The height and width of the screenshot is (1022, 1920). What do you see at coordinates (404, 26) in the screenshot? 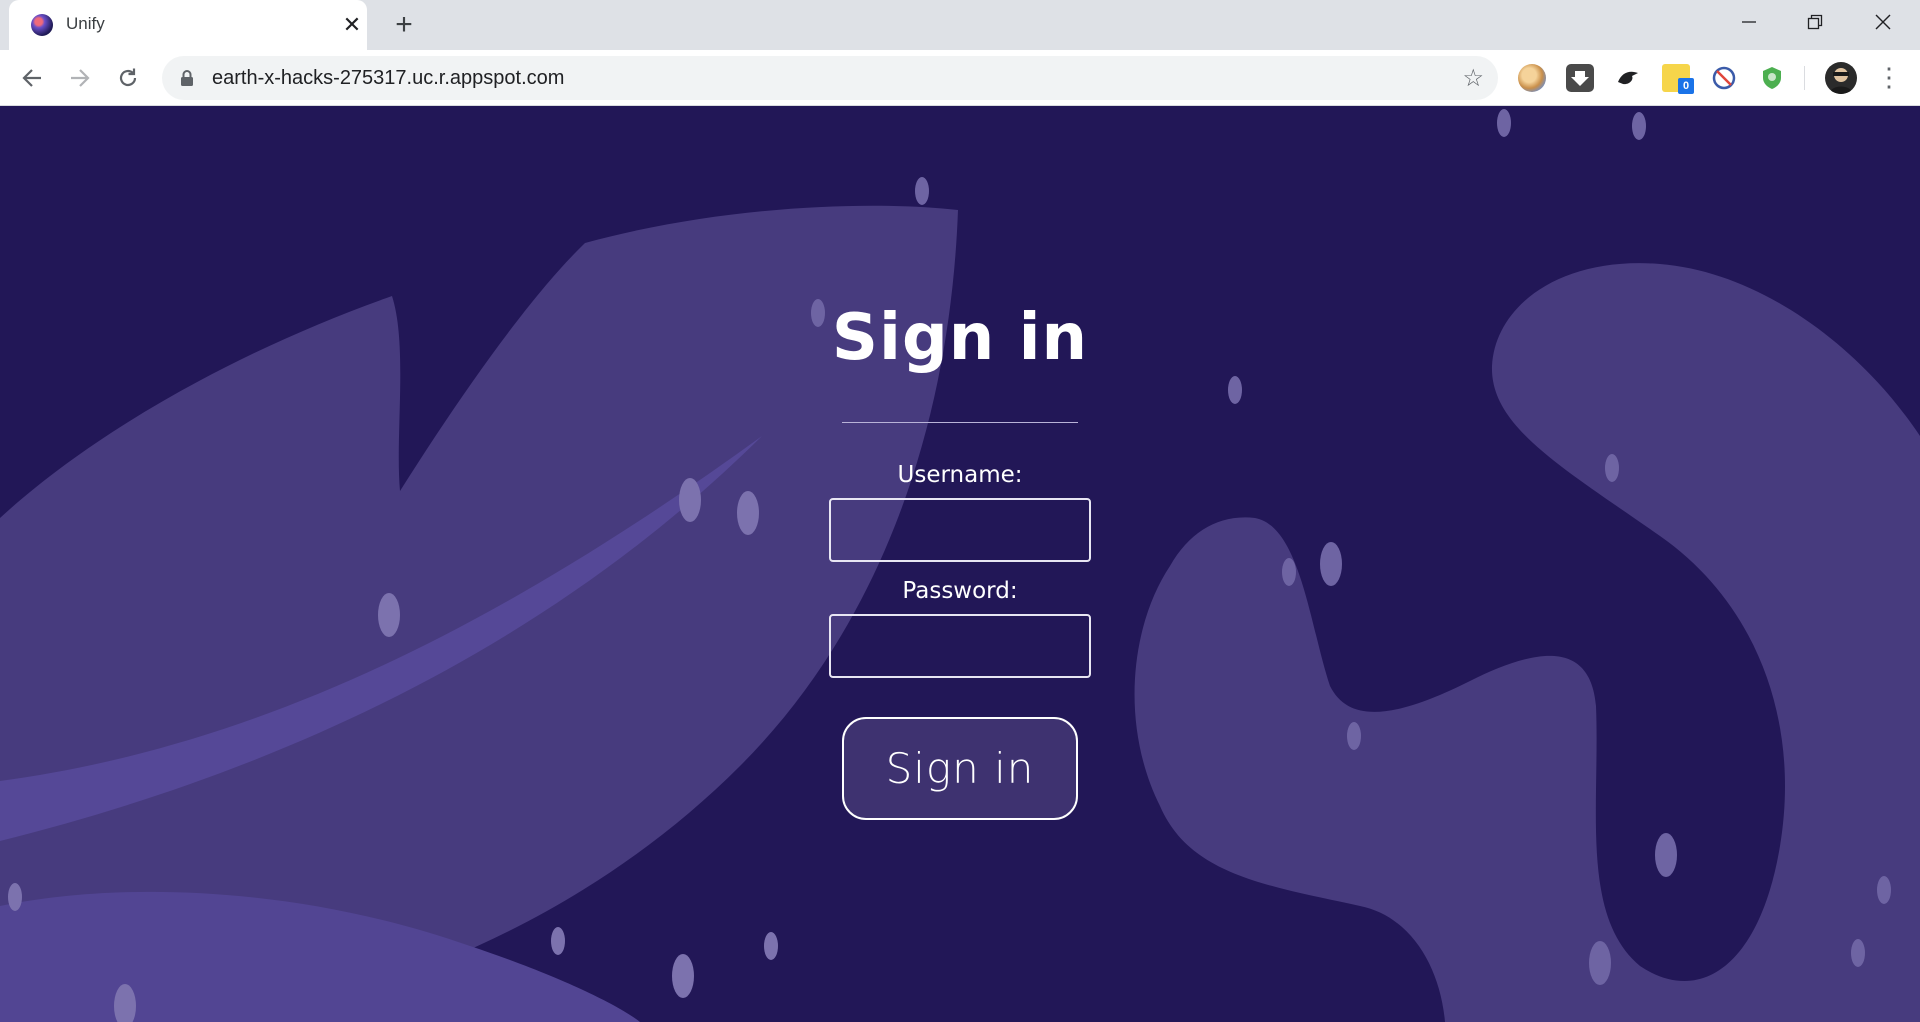
I see `new-tab-button: +` at bounding box center [404, 26].